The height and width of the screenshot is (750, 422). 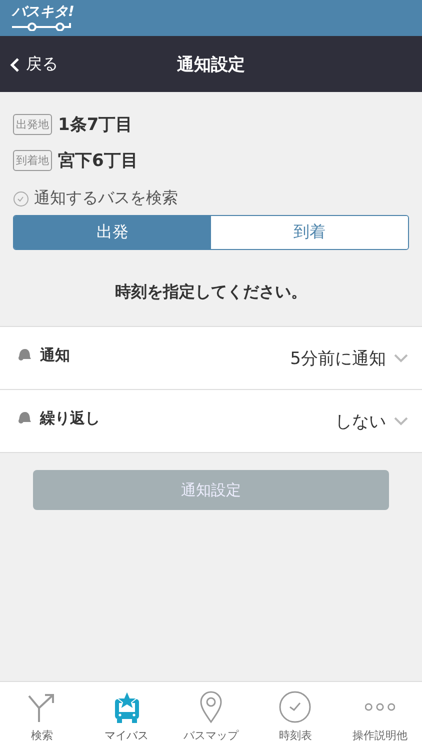 I want to click on segment-tab: 到着, so click(x=309, y=232).